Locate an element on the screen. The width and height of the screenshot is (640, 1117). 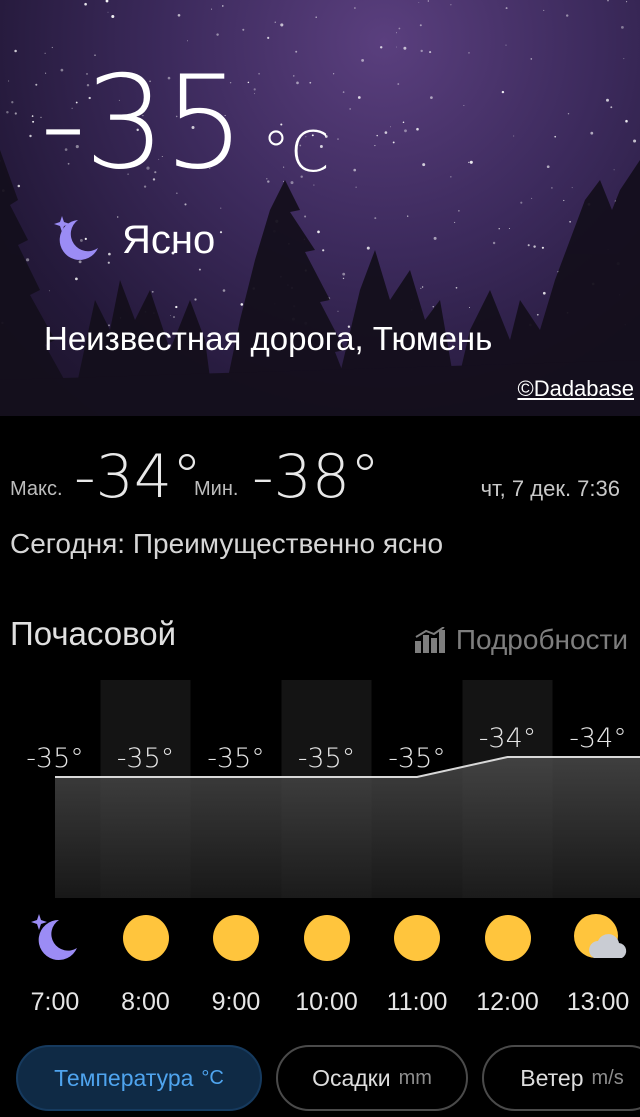
tab-precipitation: Осадки mm is located at coordinates (372, 1078).